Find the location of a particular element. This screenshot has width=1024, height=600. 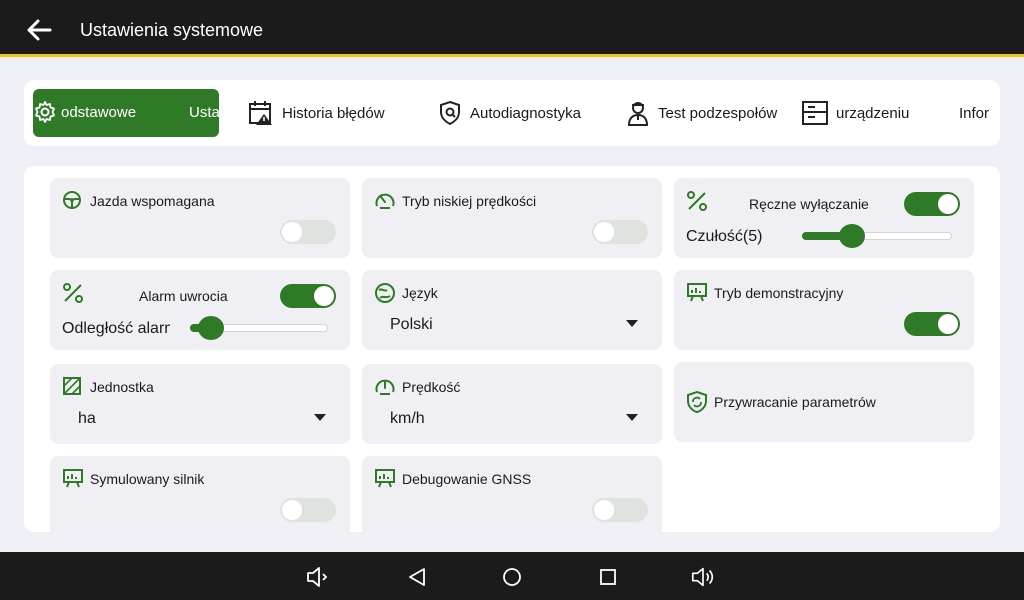

tab-self-diagnostics: Autodiagnostyka is located at coordinates (509, 113).